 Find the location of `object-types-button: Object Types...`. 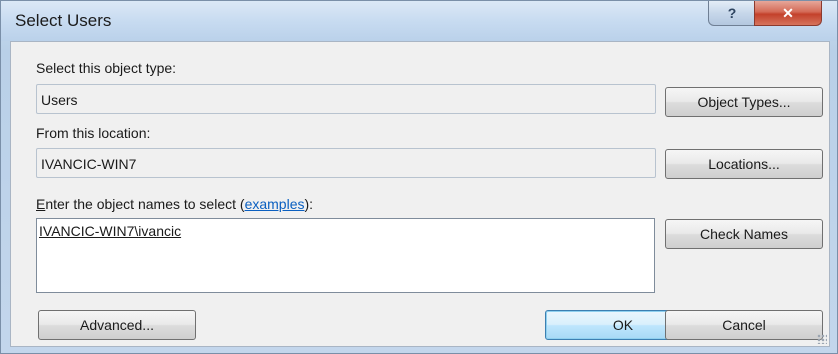

object-types-button: Object Types... is located at coordinates (744, 102).